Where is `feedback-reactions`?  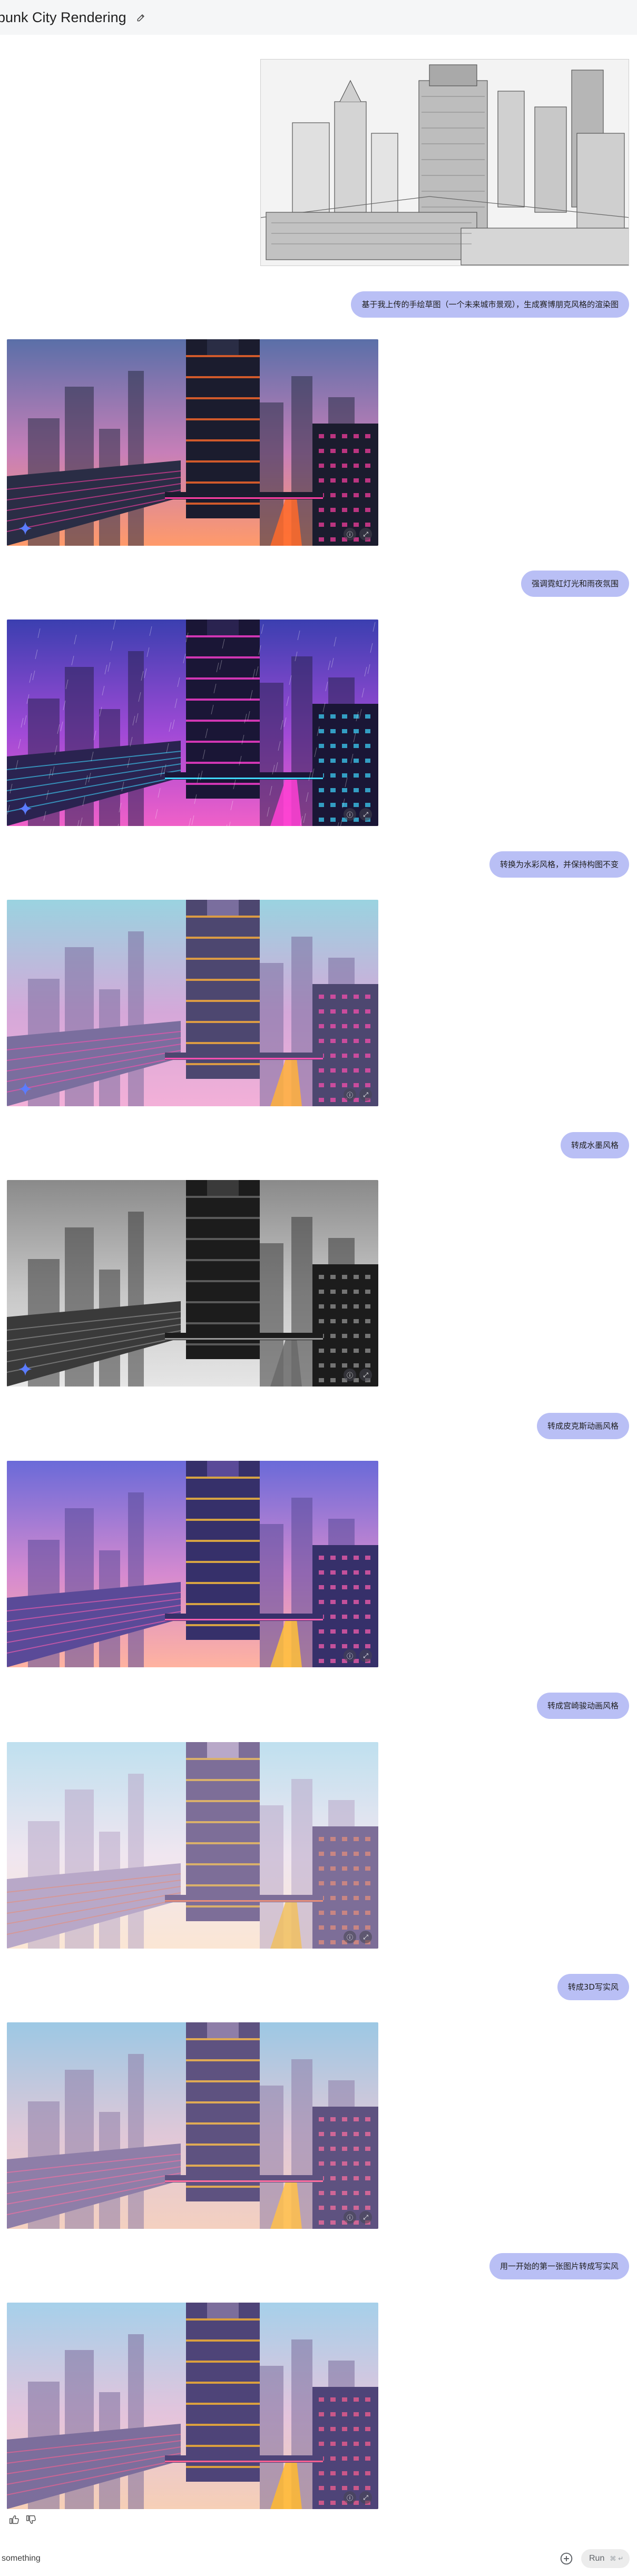
feedback-reactions is located at coordinates (22, 2519).